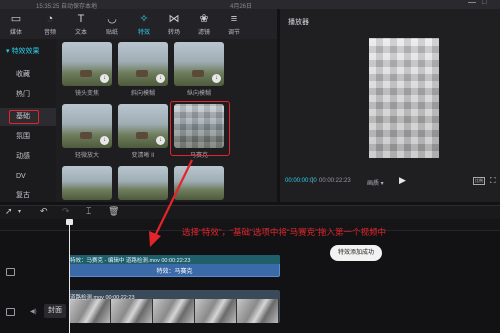 The image size is (500, 333). What do you see at coordinates (69, 276) in the screenshot?
I see `playhead` at bounding box center [69, 276].